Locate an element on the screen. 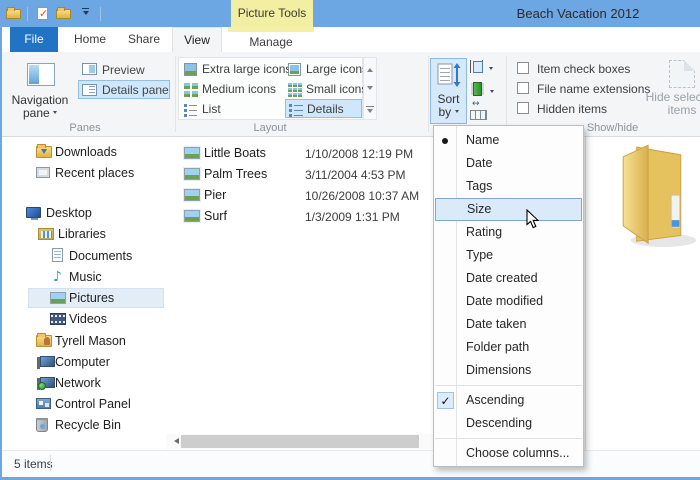 Image resolution: width=700 pixels, height=480 pixels. sidebar-item-recycle-bin: Recycle Bin is located at coordinates (83, 425).